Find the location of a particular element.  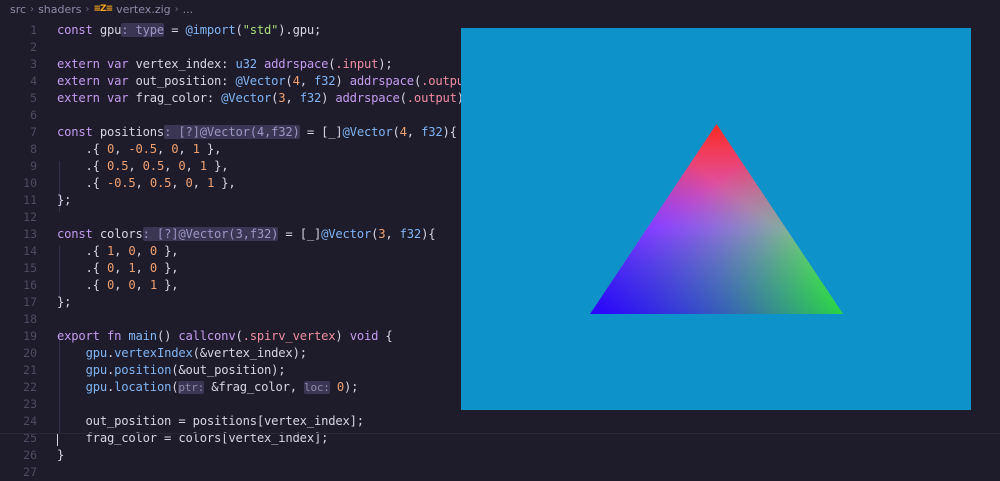

code-text: .{ 0, 0, 1 }, is located at coordinates (118, 285).